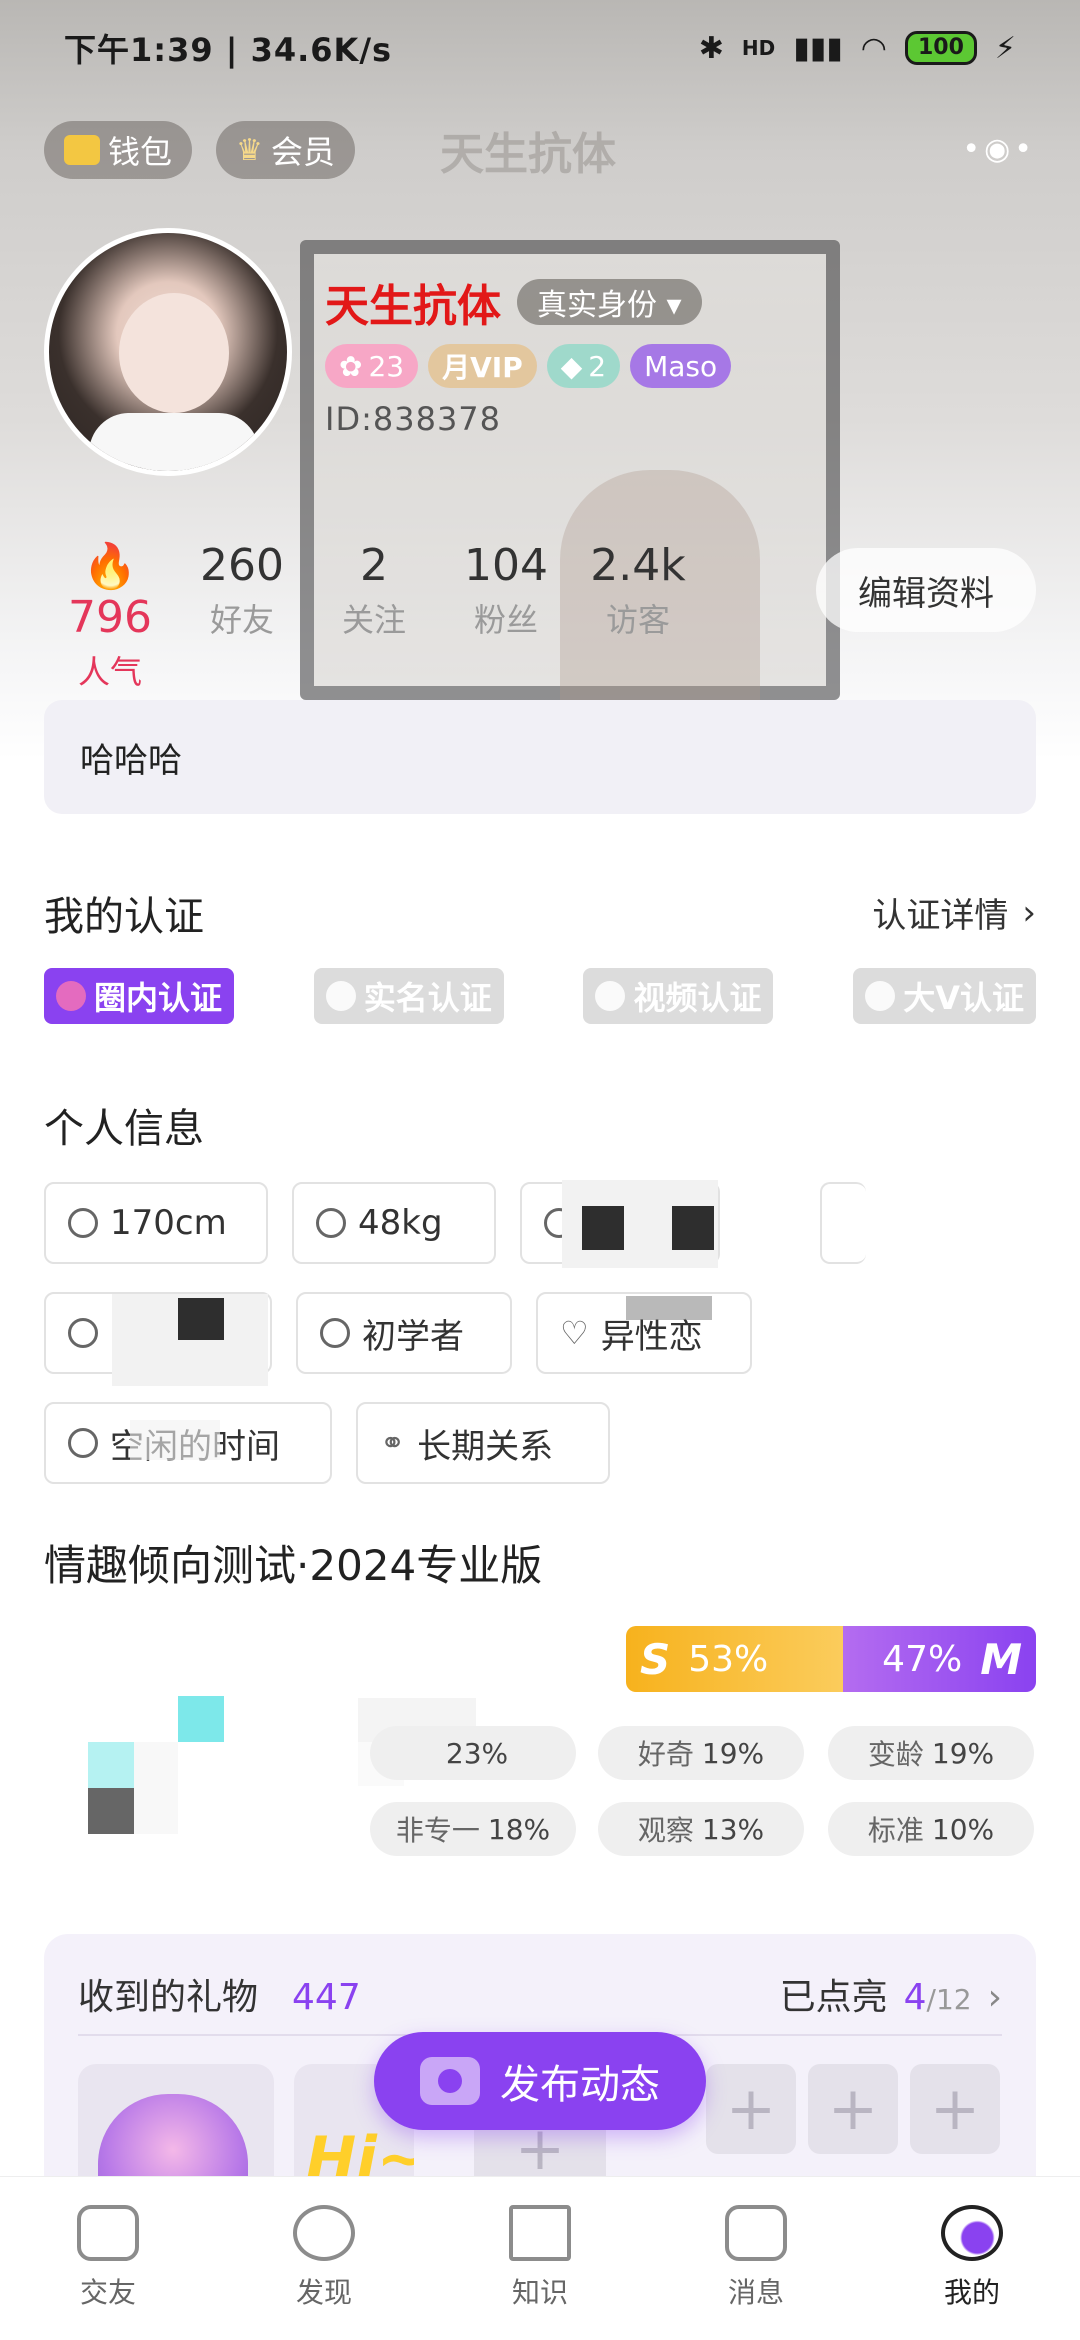 Image resolution: width=1080 pixels, height=2340 pixels. What do you see at coordinates (922, 1659) in the screenshot?
I see `m-percent: 47%` at bounding box center [922, 1659].